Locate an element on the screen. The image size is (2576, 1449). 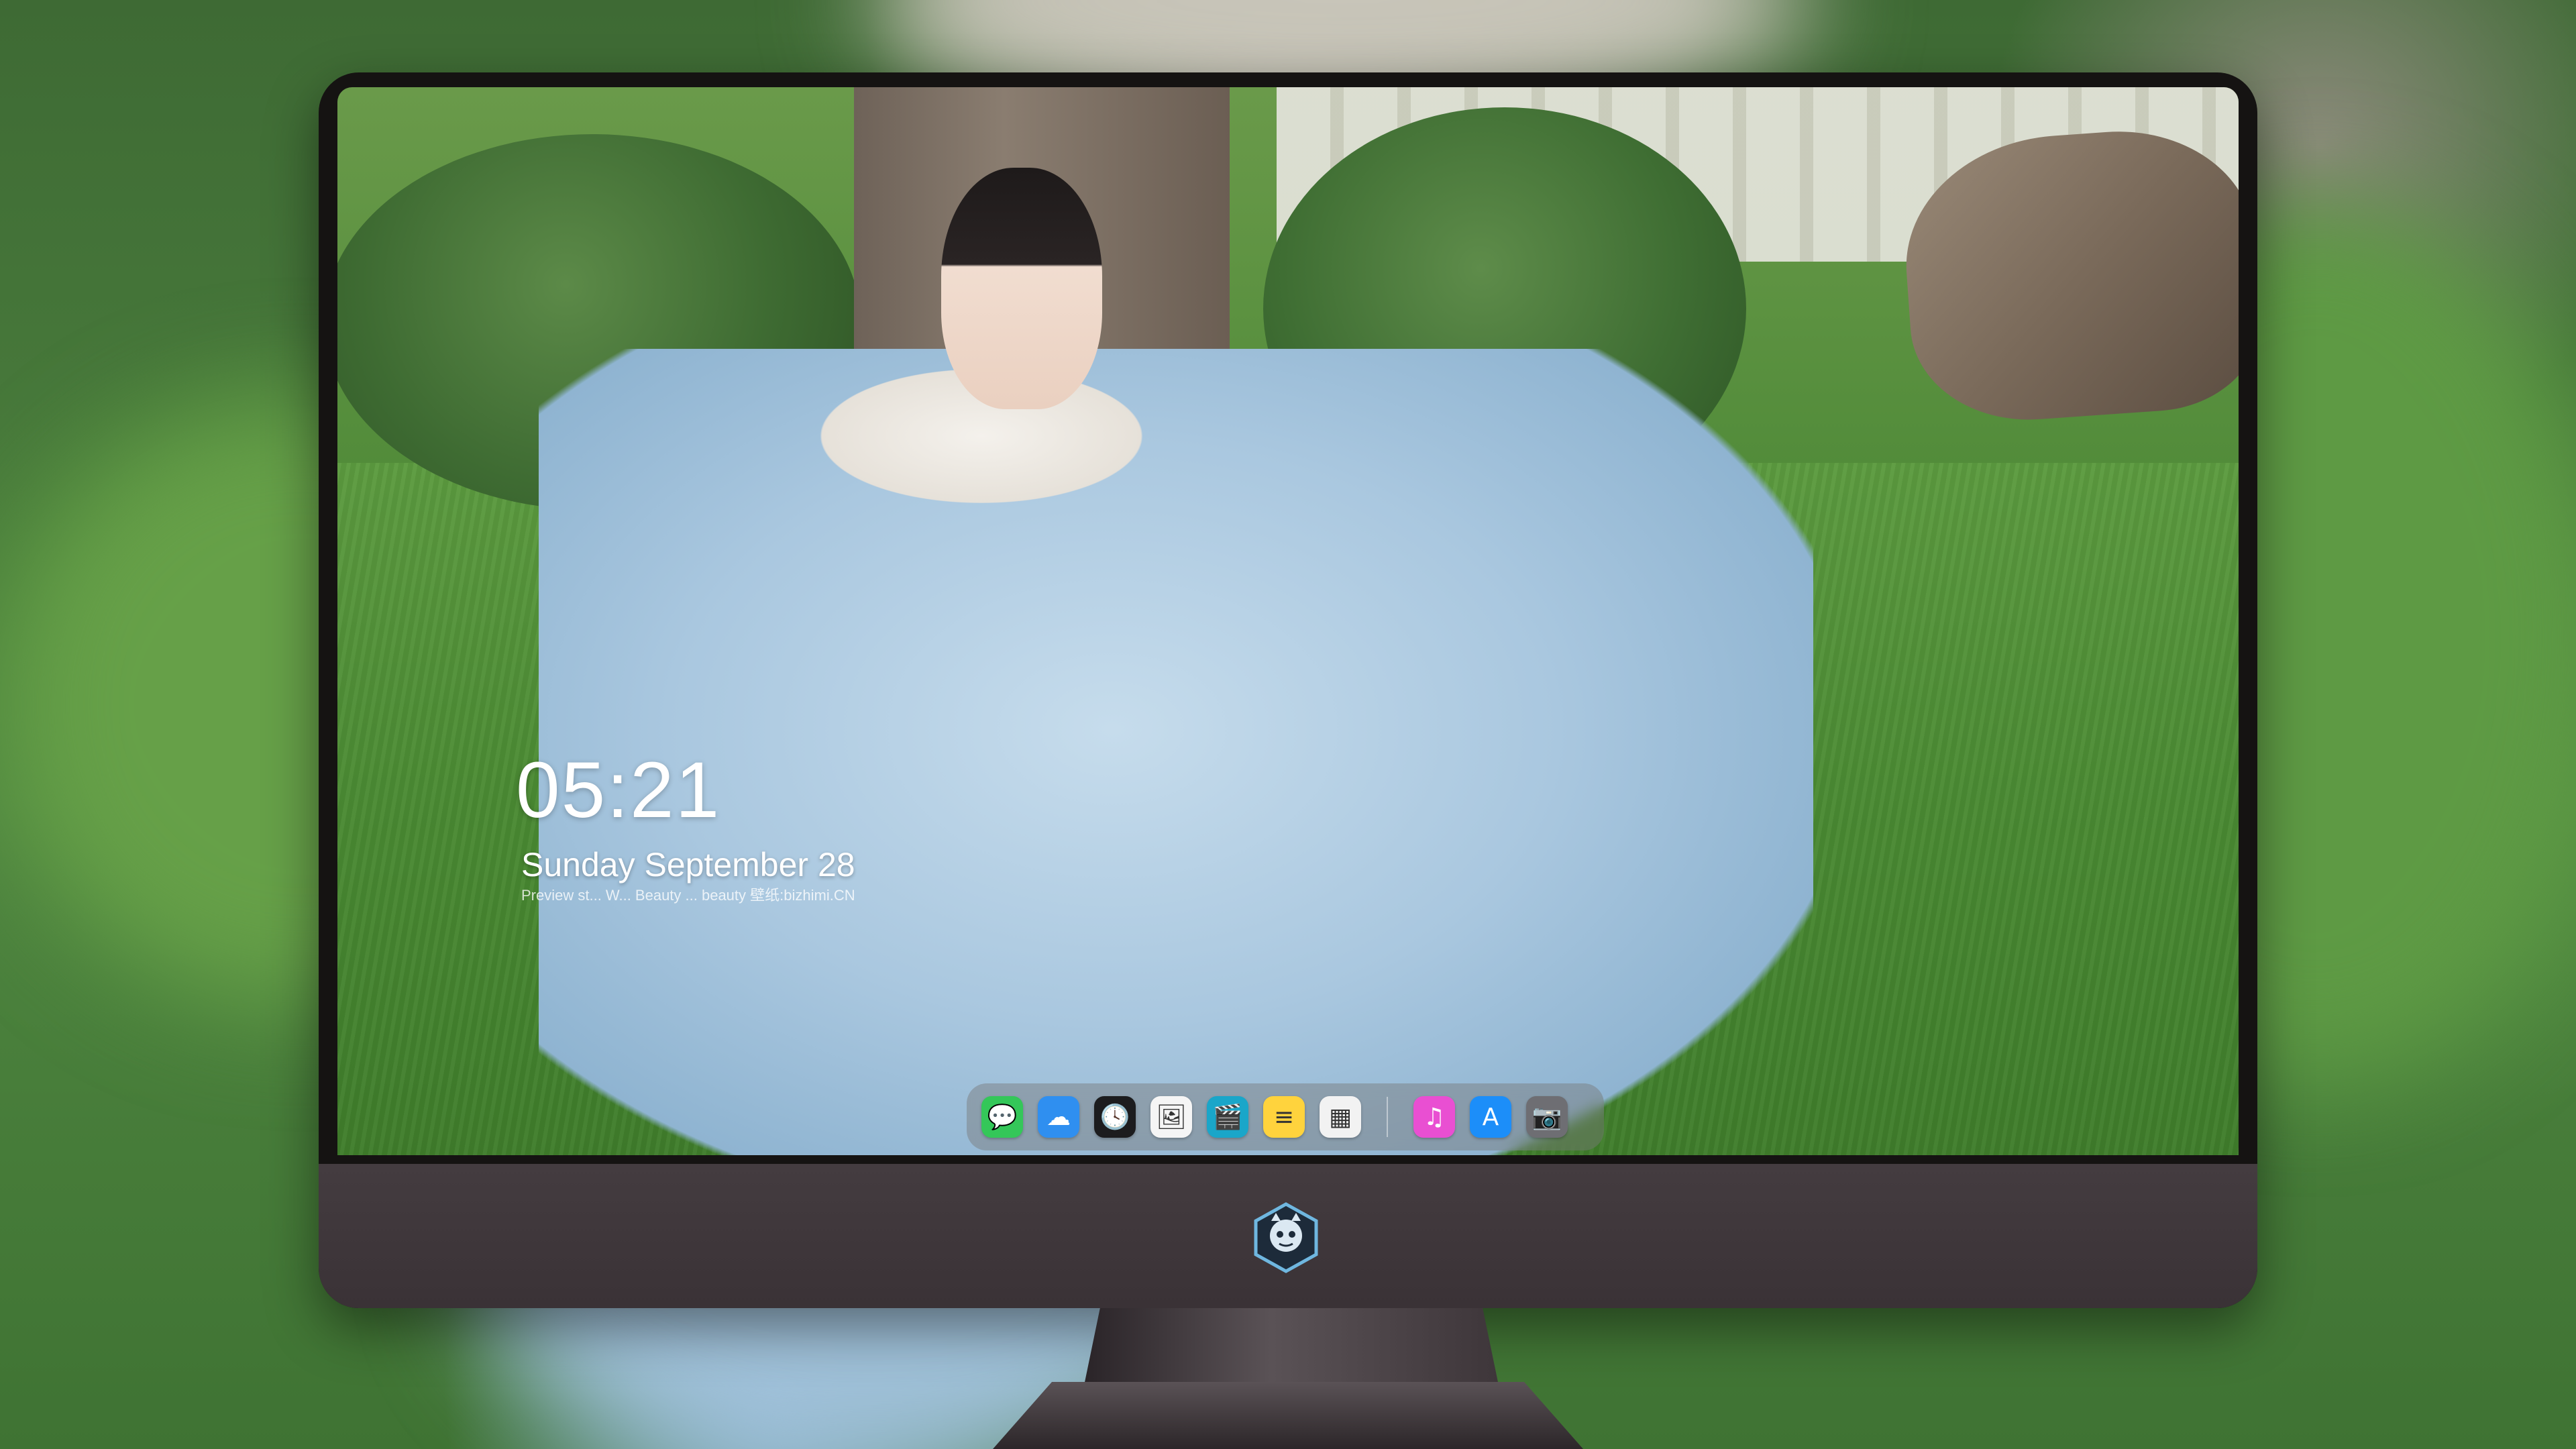
lock-clock: 05:21 is located at coordinates (618, 790).